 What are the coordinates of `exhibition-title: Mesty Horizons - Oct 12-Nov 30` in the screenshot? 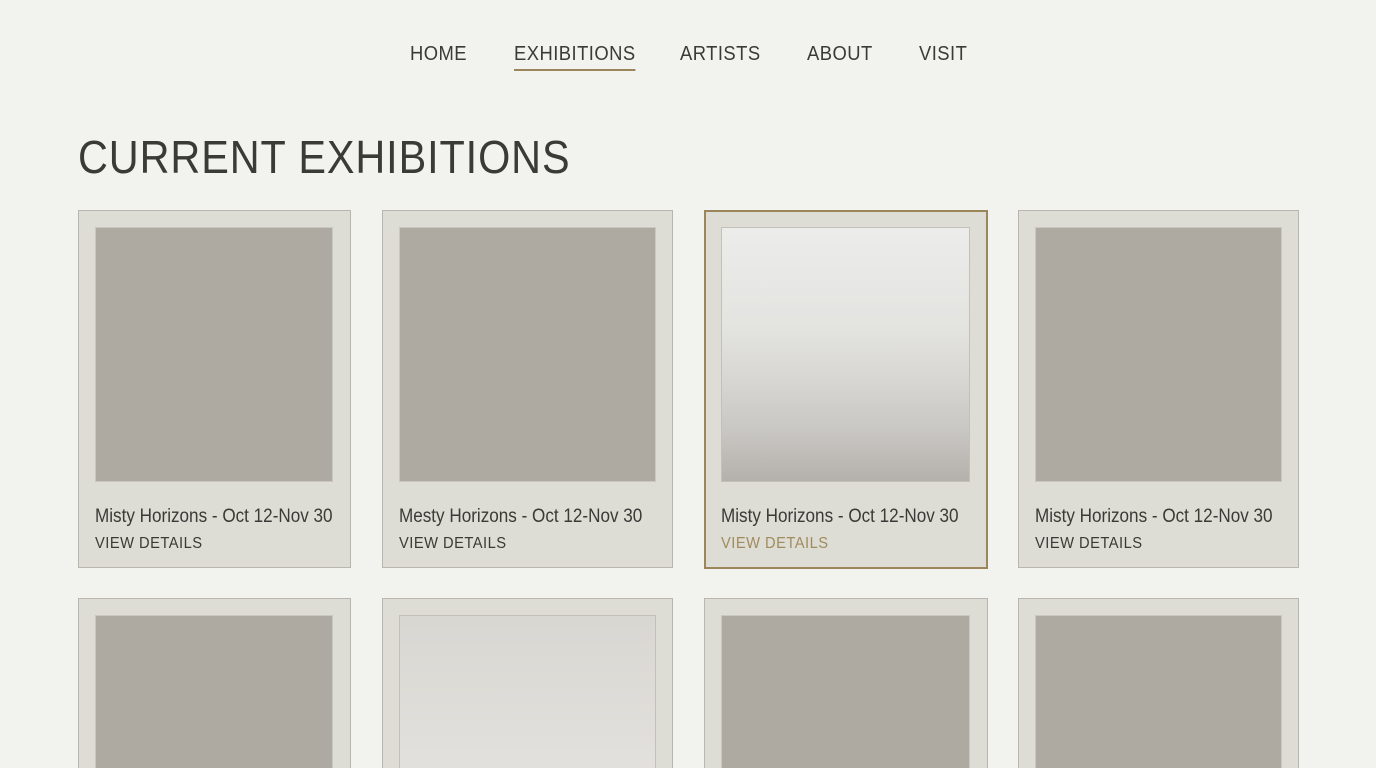 It's located at (521, 516).